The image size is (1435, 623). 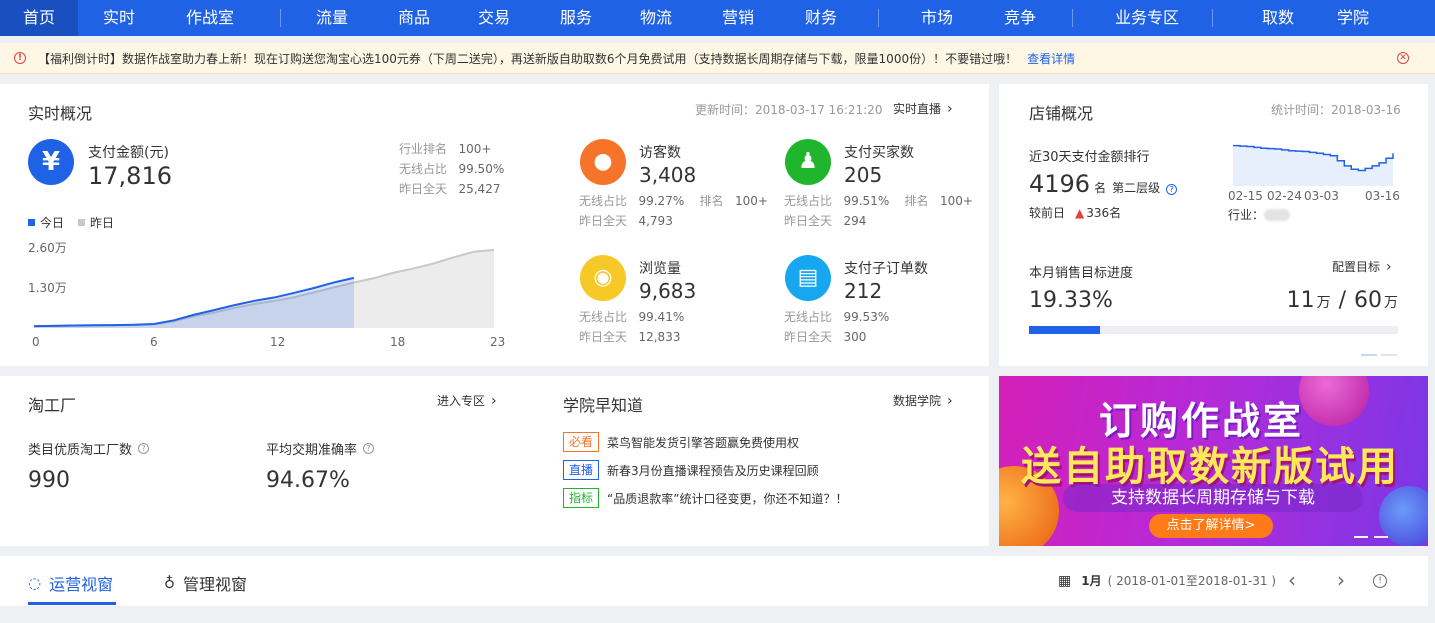 I want to click on x-tick-label: 12, so click(x=277, y=342).